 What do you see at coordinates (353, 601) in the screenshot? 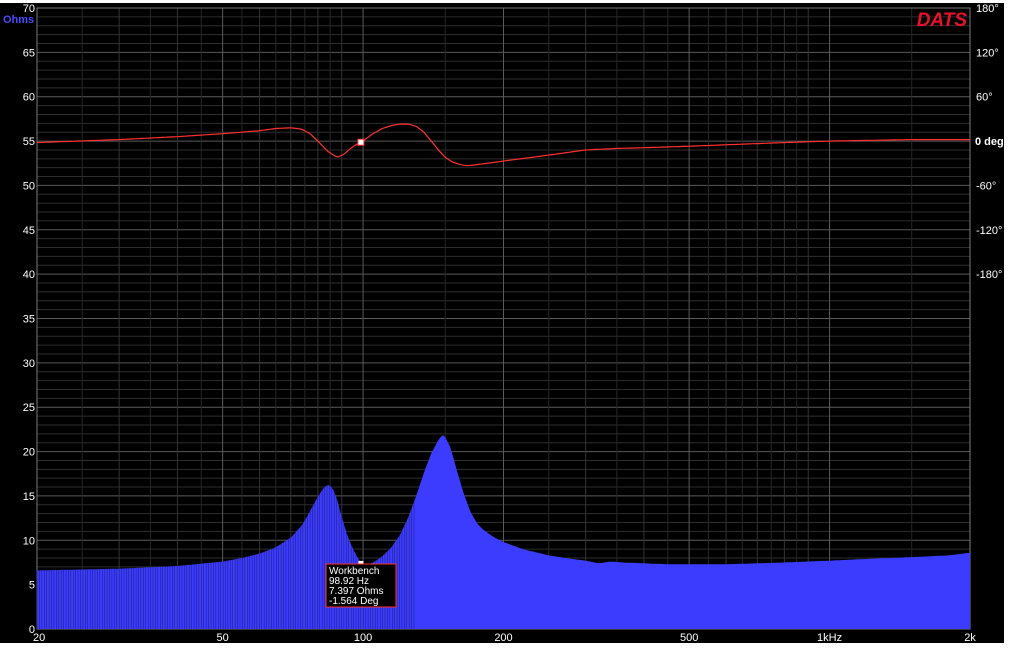
I see `cursor-readout-deg: -1.564 Deg` at bounding box center [353, 601].